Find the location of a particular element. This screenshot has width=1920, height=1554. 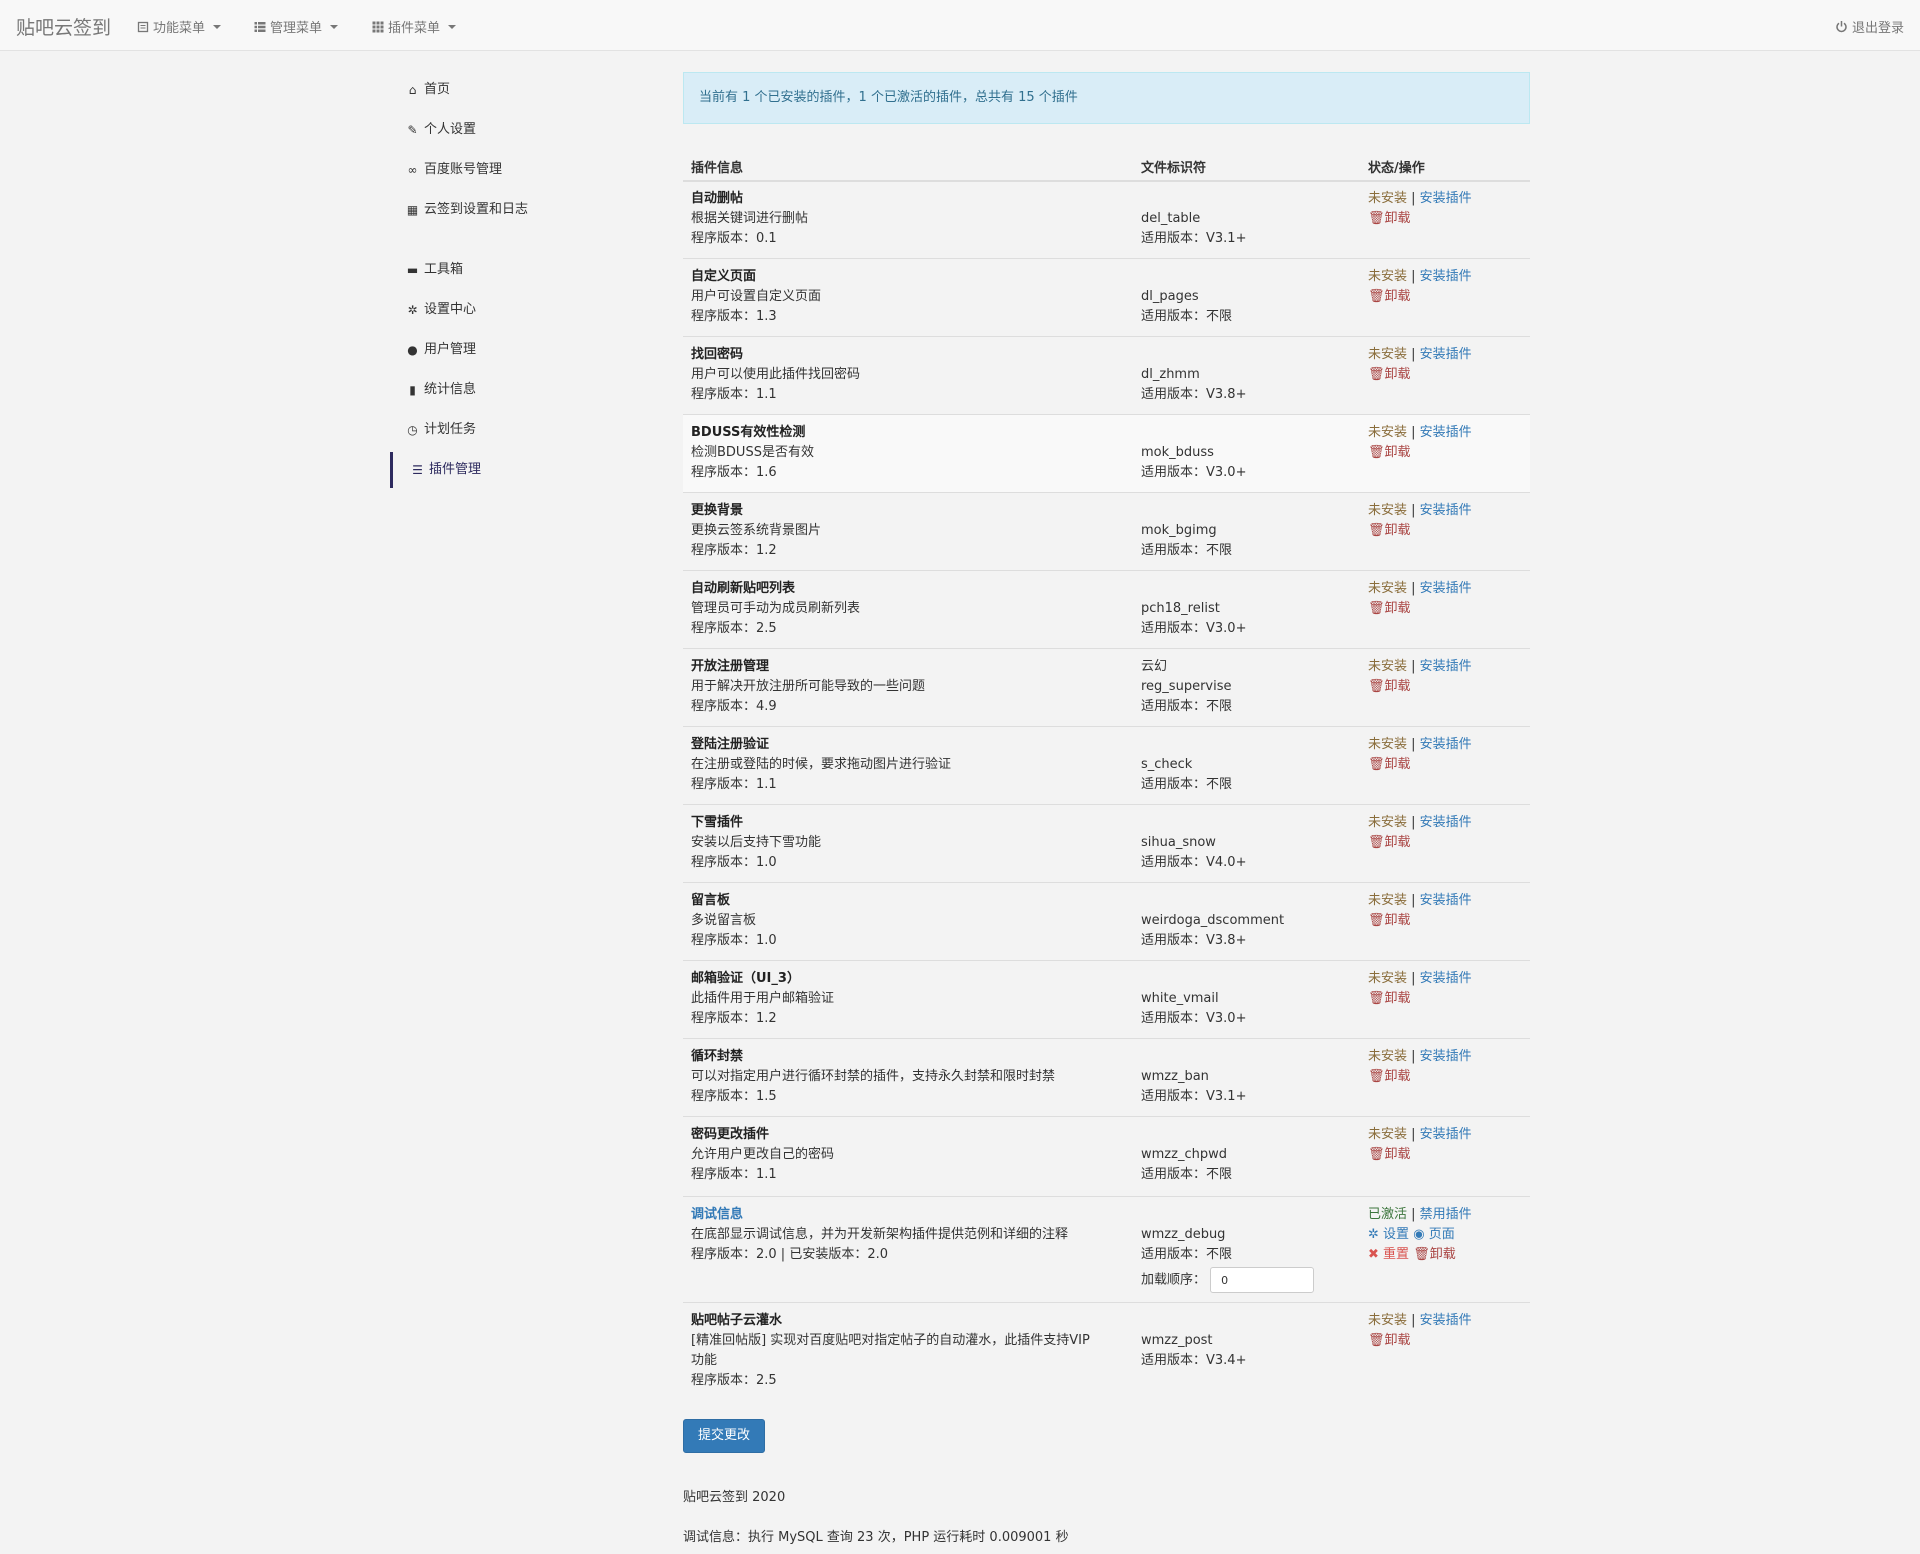

plugin-compat: 适用版本：V4.0+ is located at coordinates (1194, 862).